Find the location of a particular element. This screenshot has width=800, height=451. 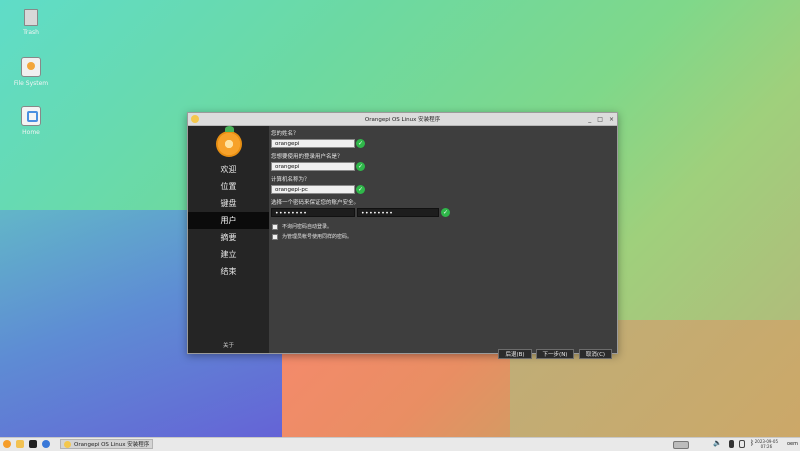

password-check-icon: ✓ is located at coordinates (445, 212).